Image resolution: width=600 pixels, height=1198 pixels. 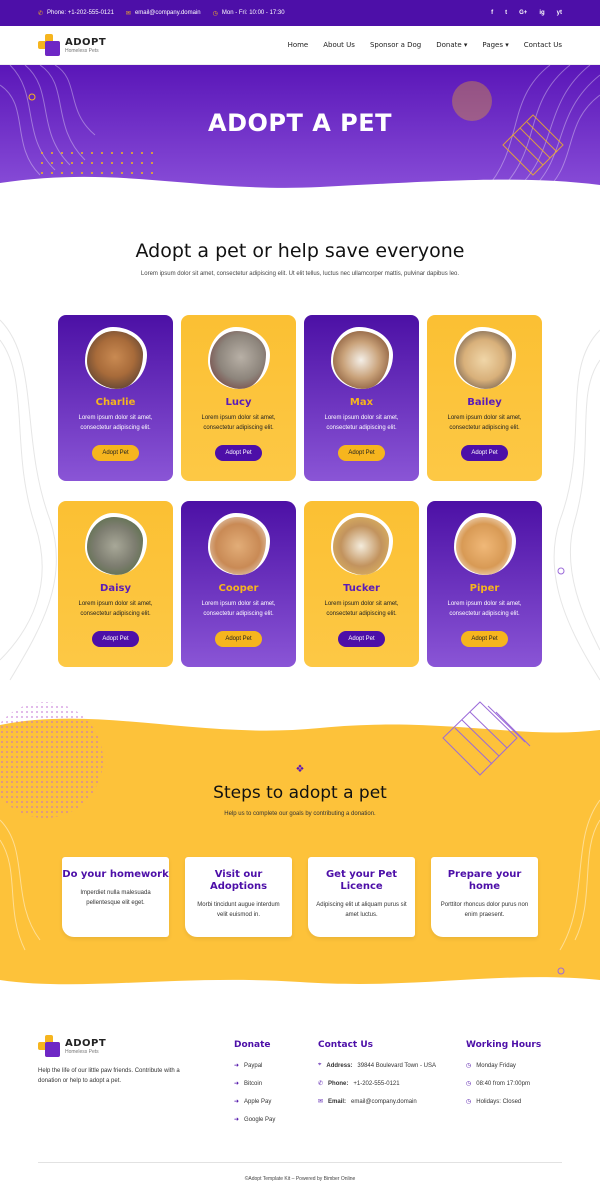 I want to click on footer-hours-title: Working Hours, so click(x=504, y=1045).